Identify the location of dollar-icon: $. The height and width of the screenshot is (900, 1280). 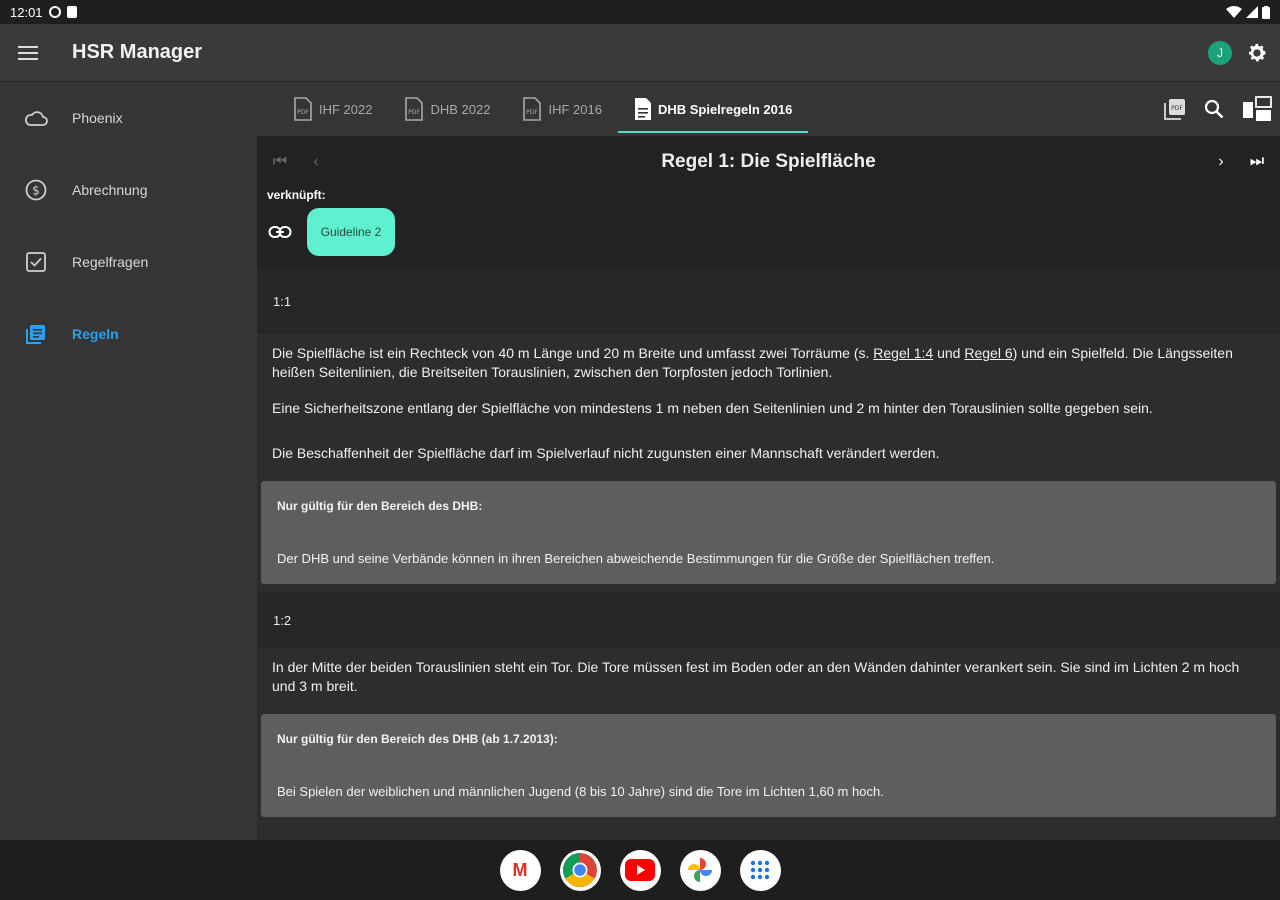
(36, 190).